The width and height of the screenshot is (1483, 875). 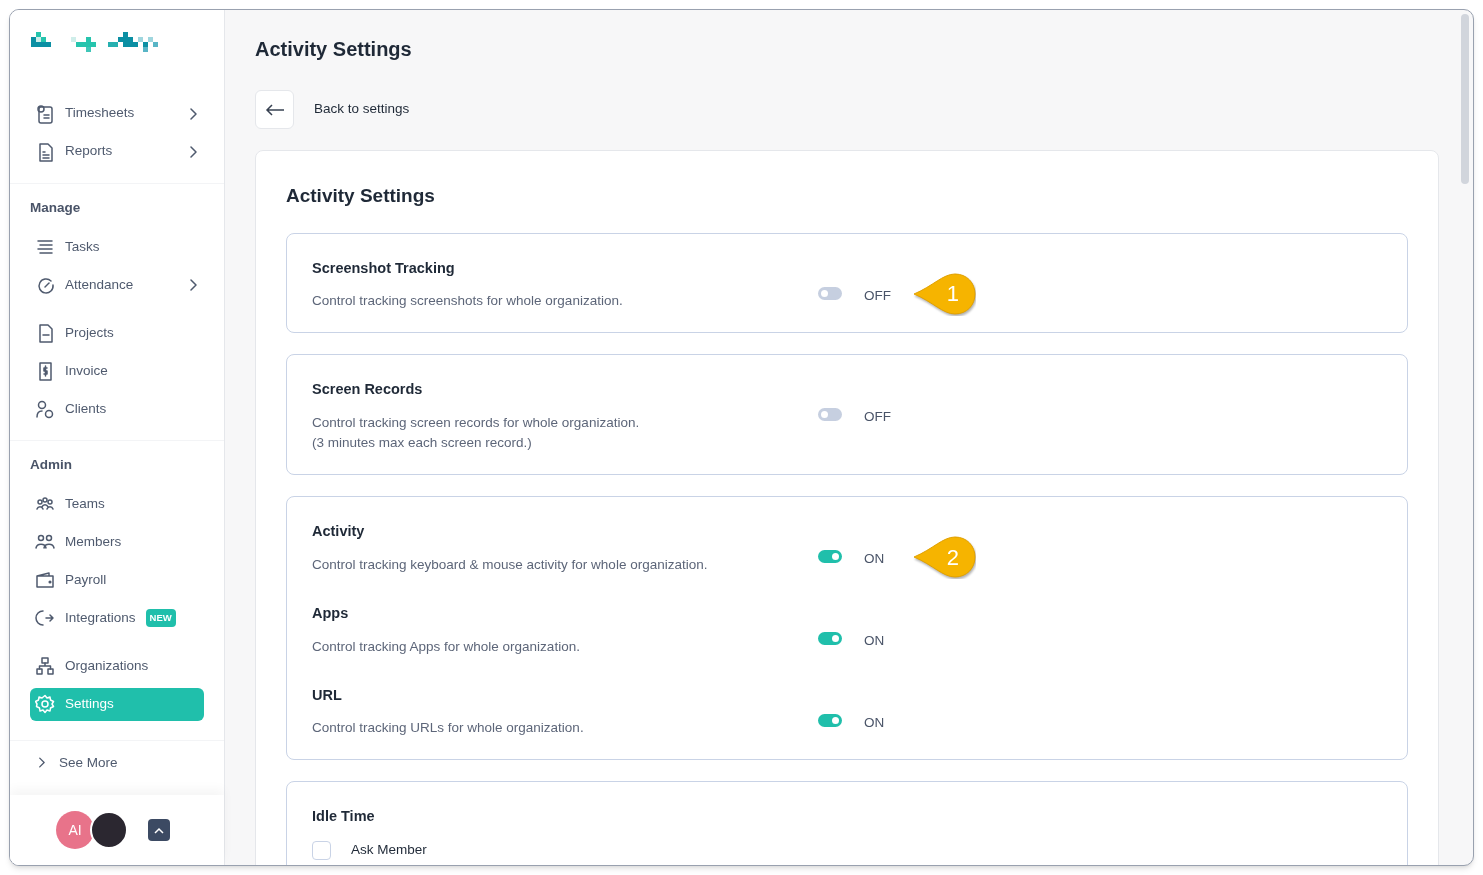 I want to click on callout-number: 1, so click(x=952, y=294).